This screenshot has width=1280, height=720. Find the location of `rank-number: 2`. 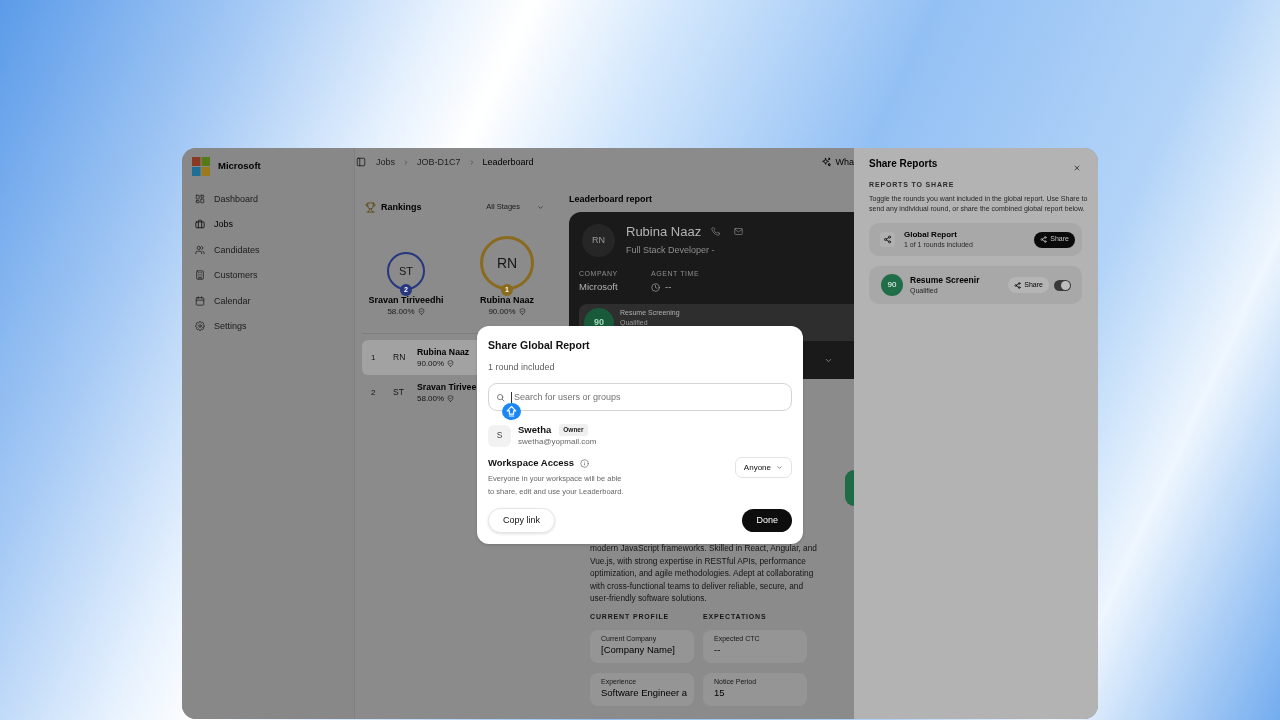

rank-number: 2 is located at coordinates (374, 392).